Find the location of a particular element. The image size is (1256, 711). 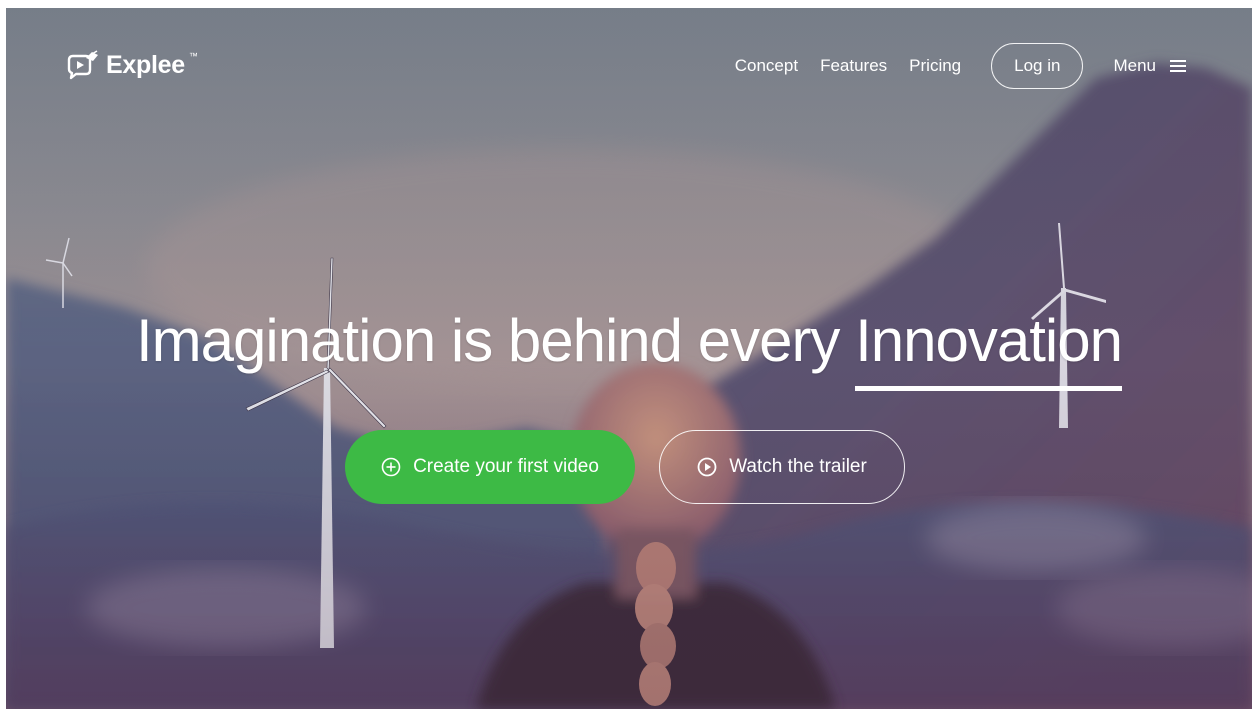

create-first-video-button: Create your first video is located at coordinates (490, 467).